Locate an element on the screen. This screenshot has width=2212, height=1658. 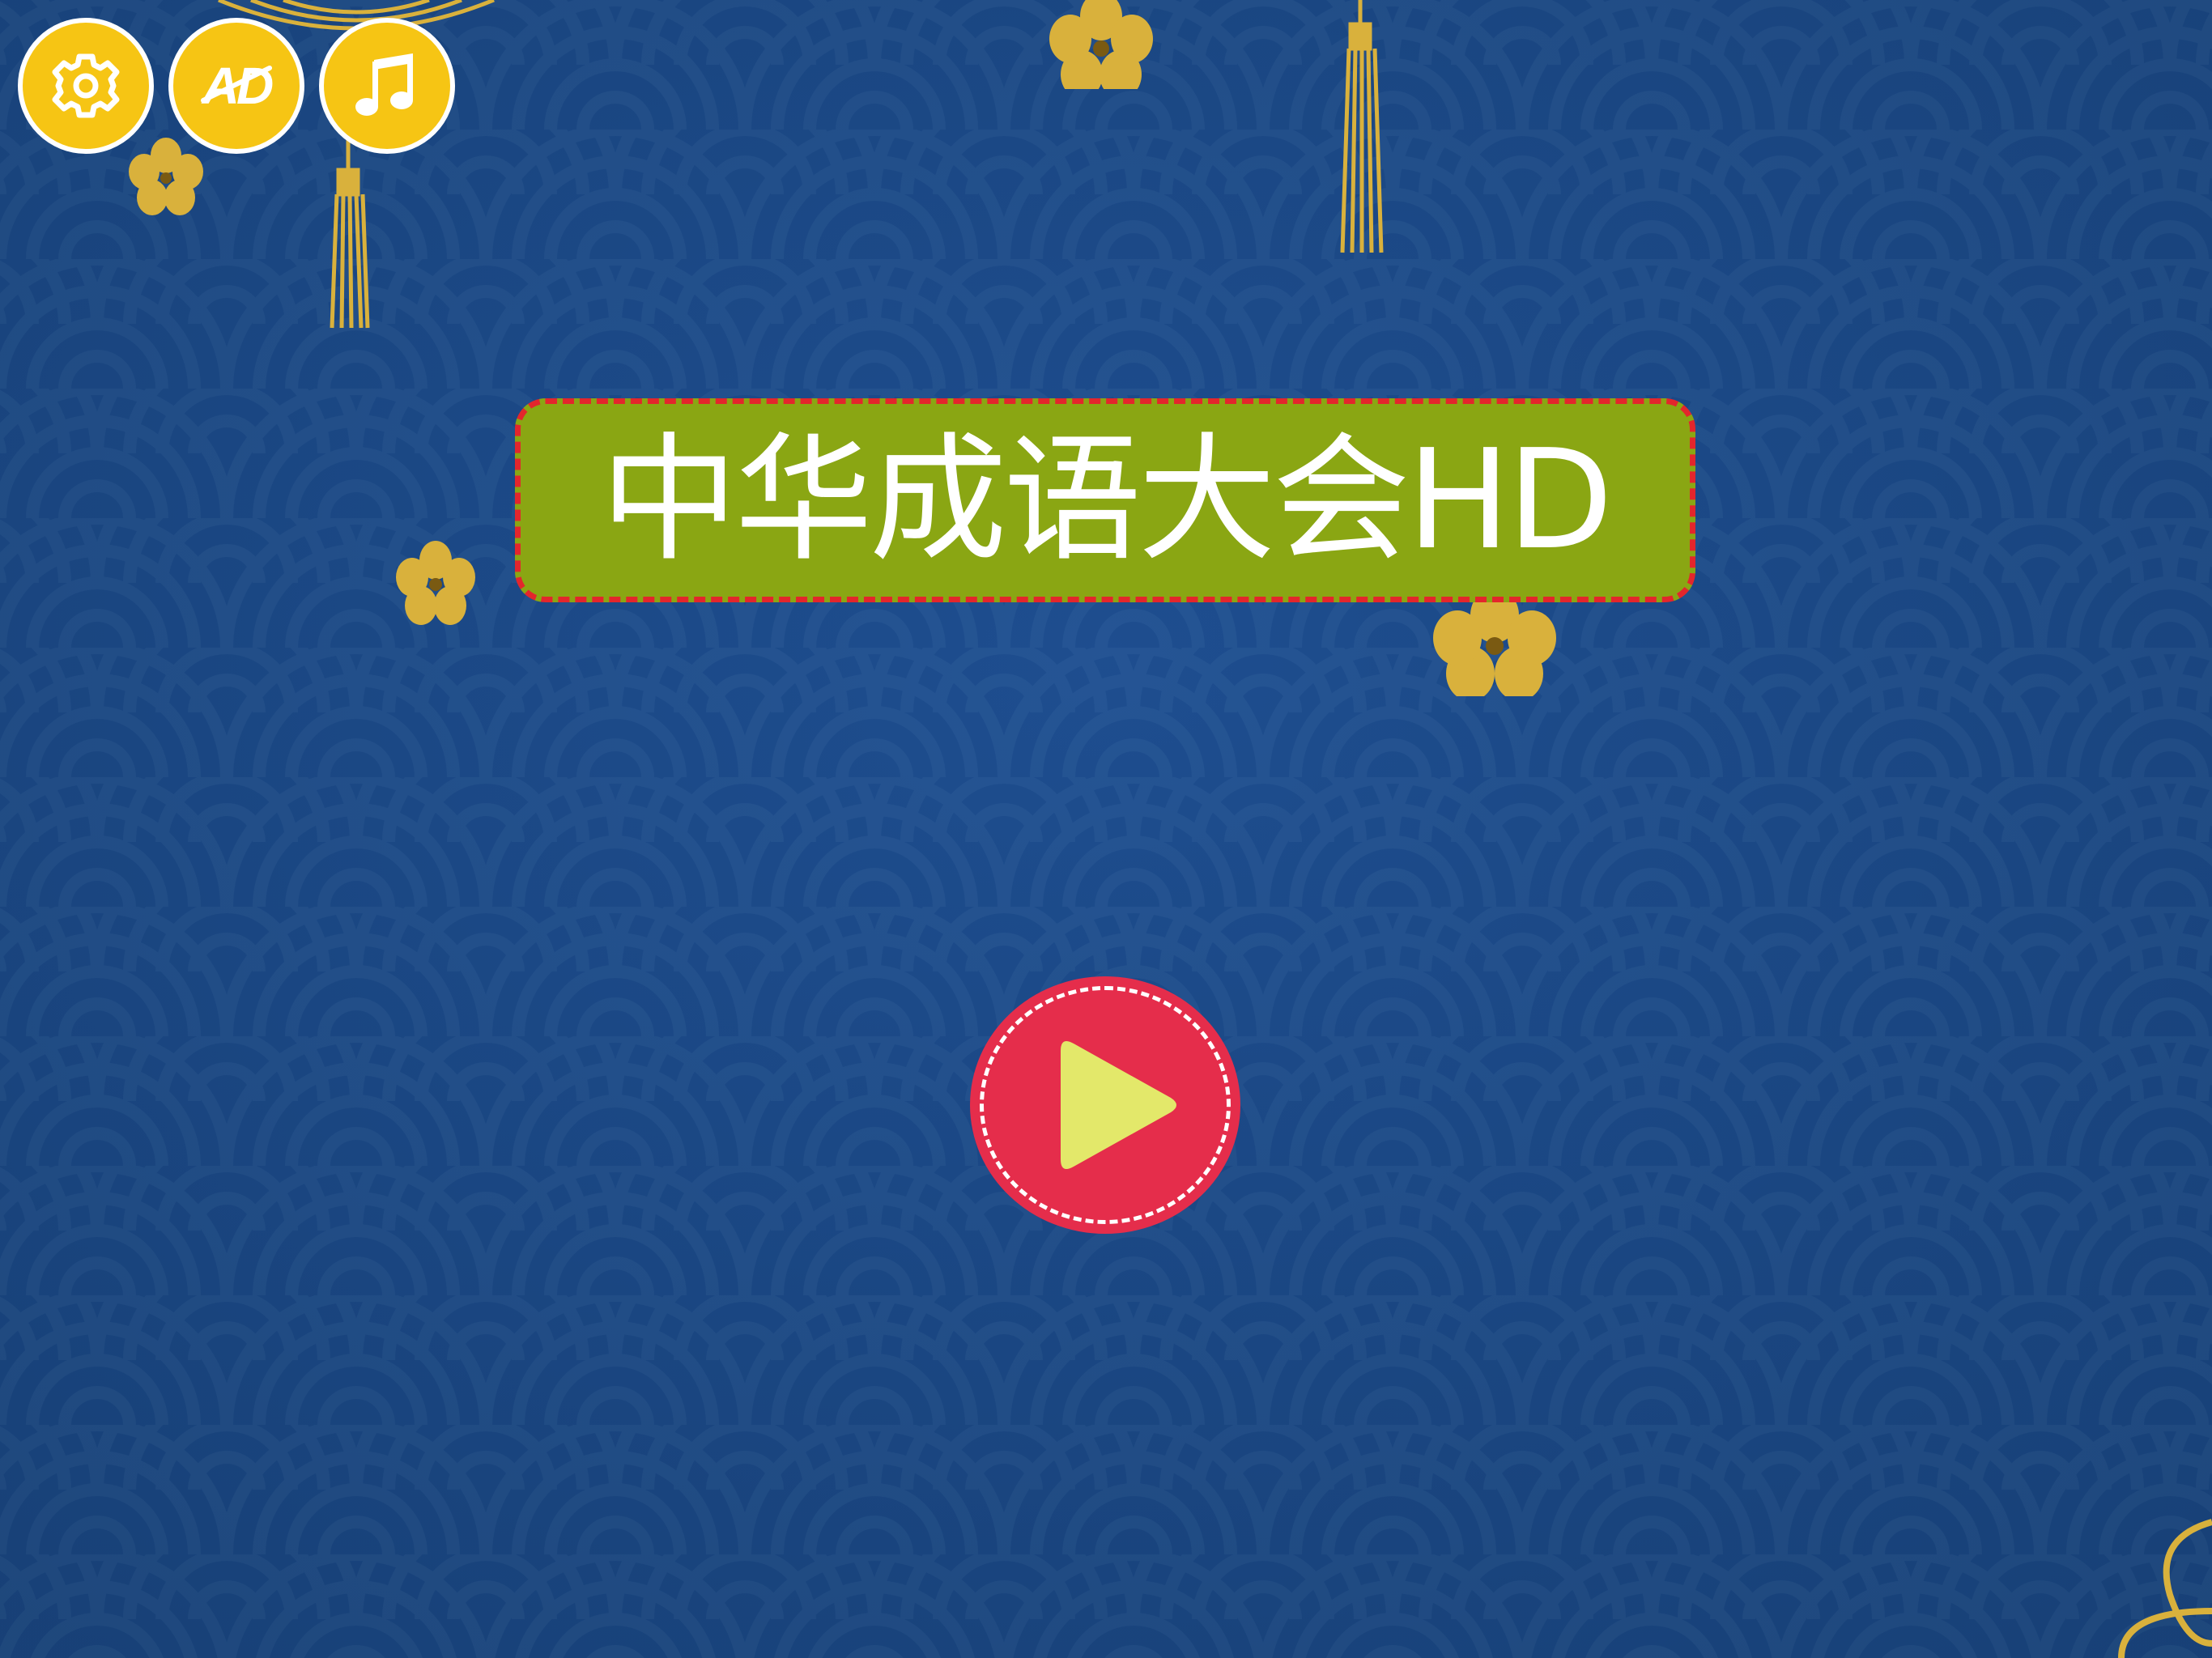
gold-flower-small-decoration is located at coordinates (166, 176).